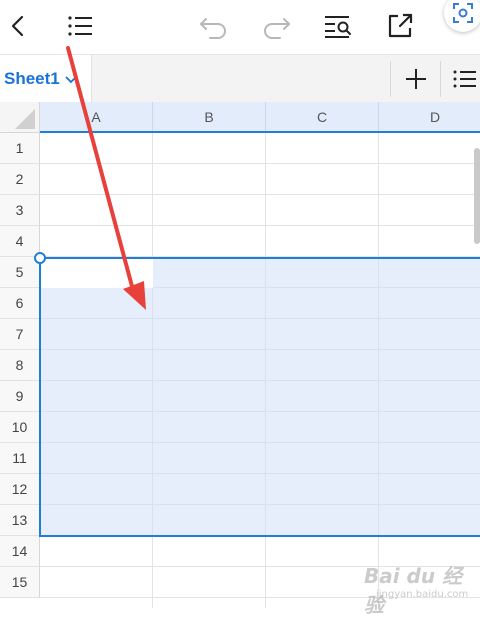 The height and width of the screenshot is (618, 480). What do you see at coordinates (20, 272) in the screenshot?
I see `row-header-5: 5` at bounding box center [20, 272].